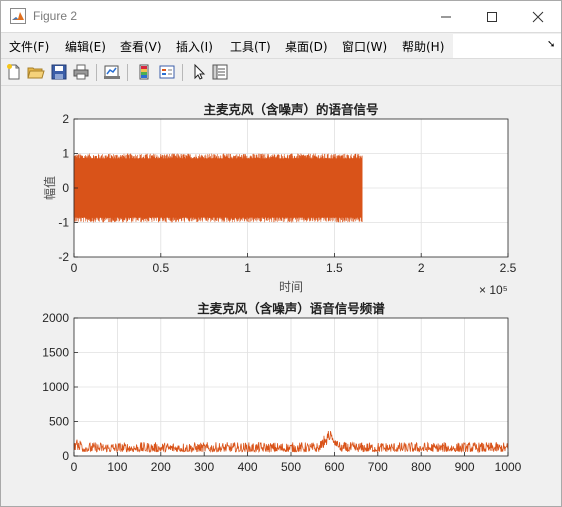  I want to click on maximize-button, so click(492, 16).